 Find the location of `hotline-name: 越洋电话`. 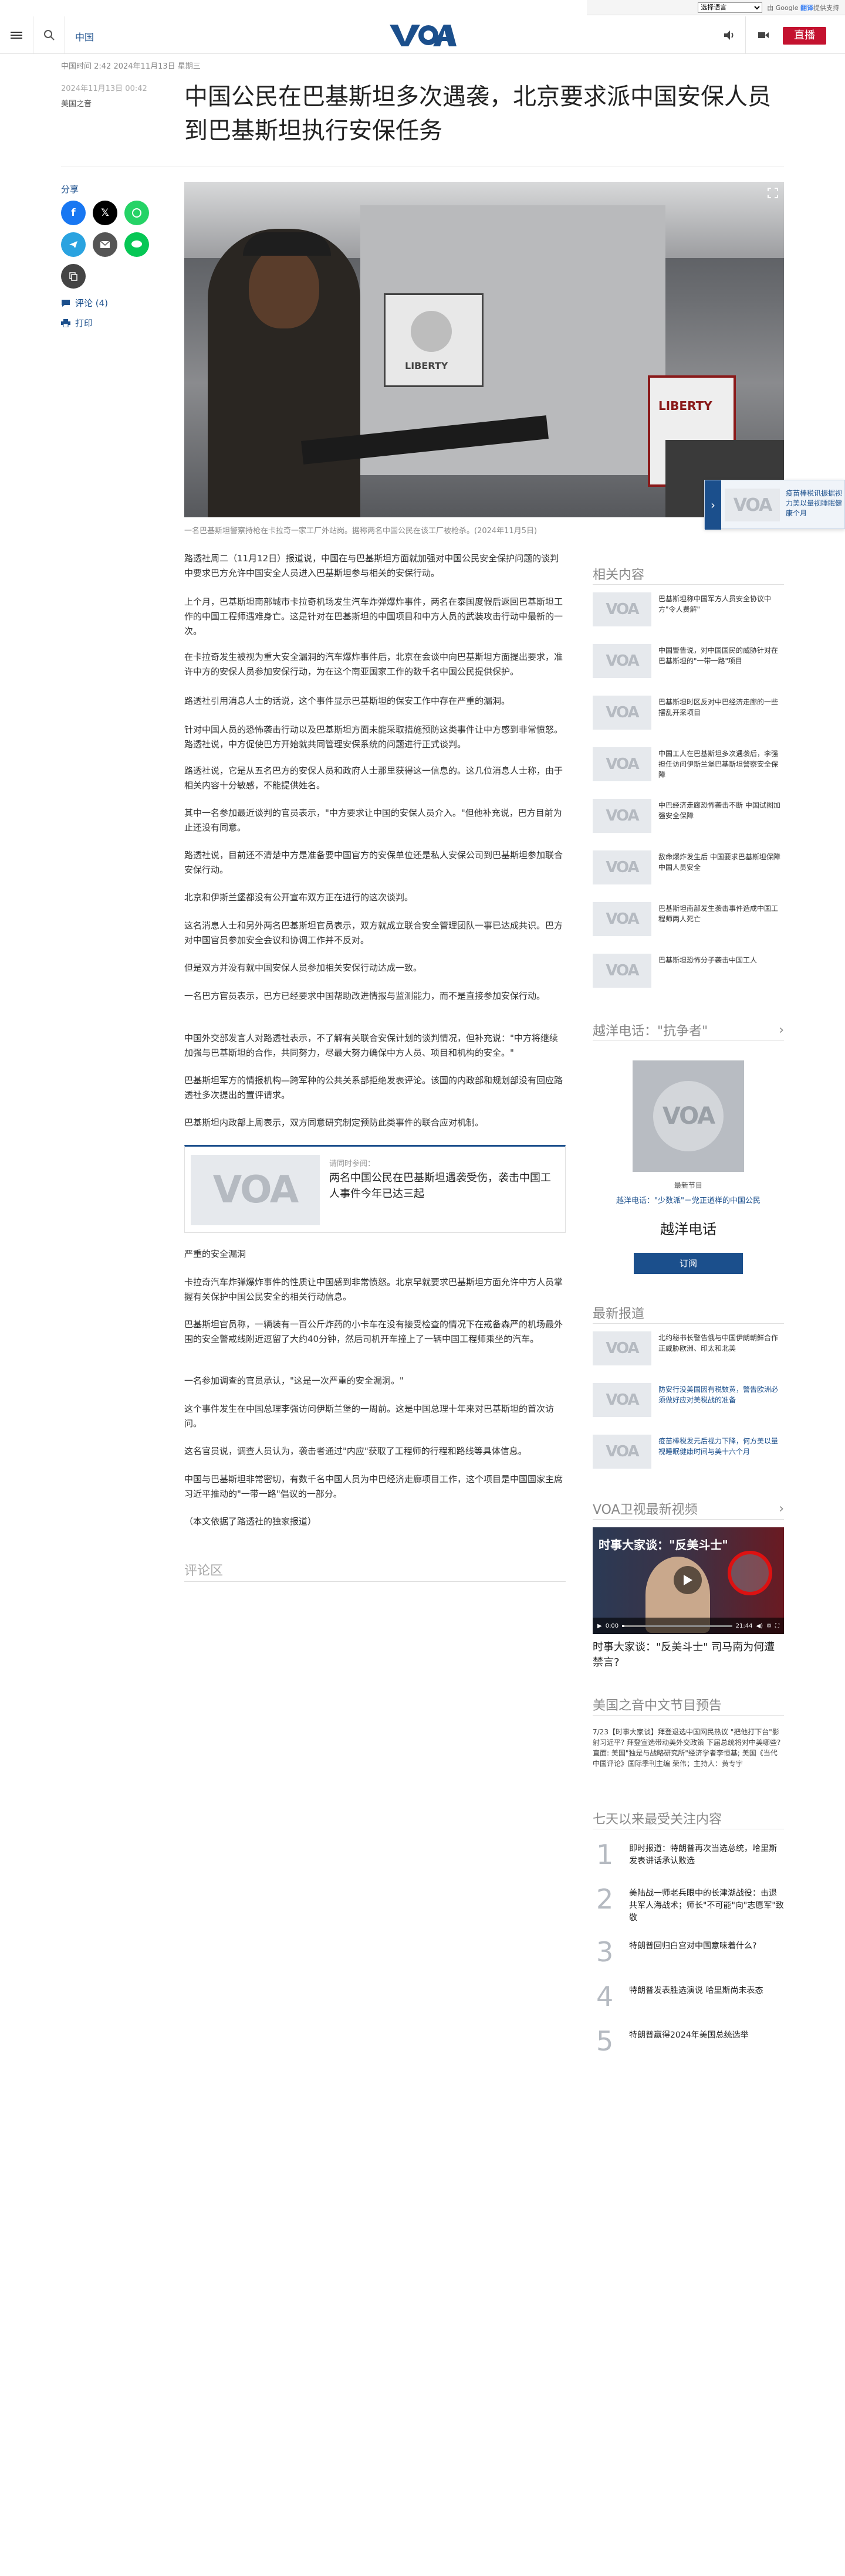

hotline-name: 越洋电话 is located at coordinates (688, 1230).